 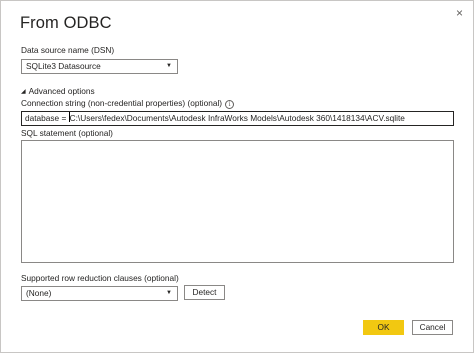 I want to click on row-reduction-selected-value: (None), so click(x=39, y=293).